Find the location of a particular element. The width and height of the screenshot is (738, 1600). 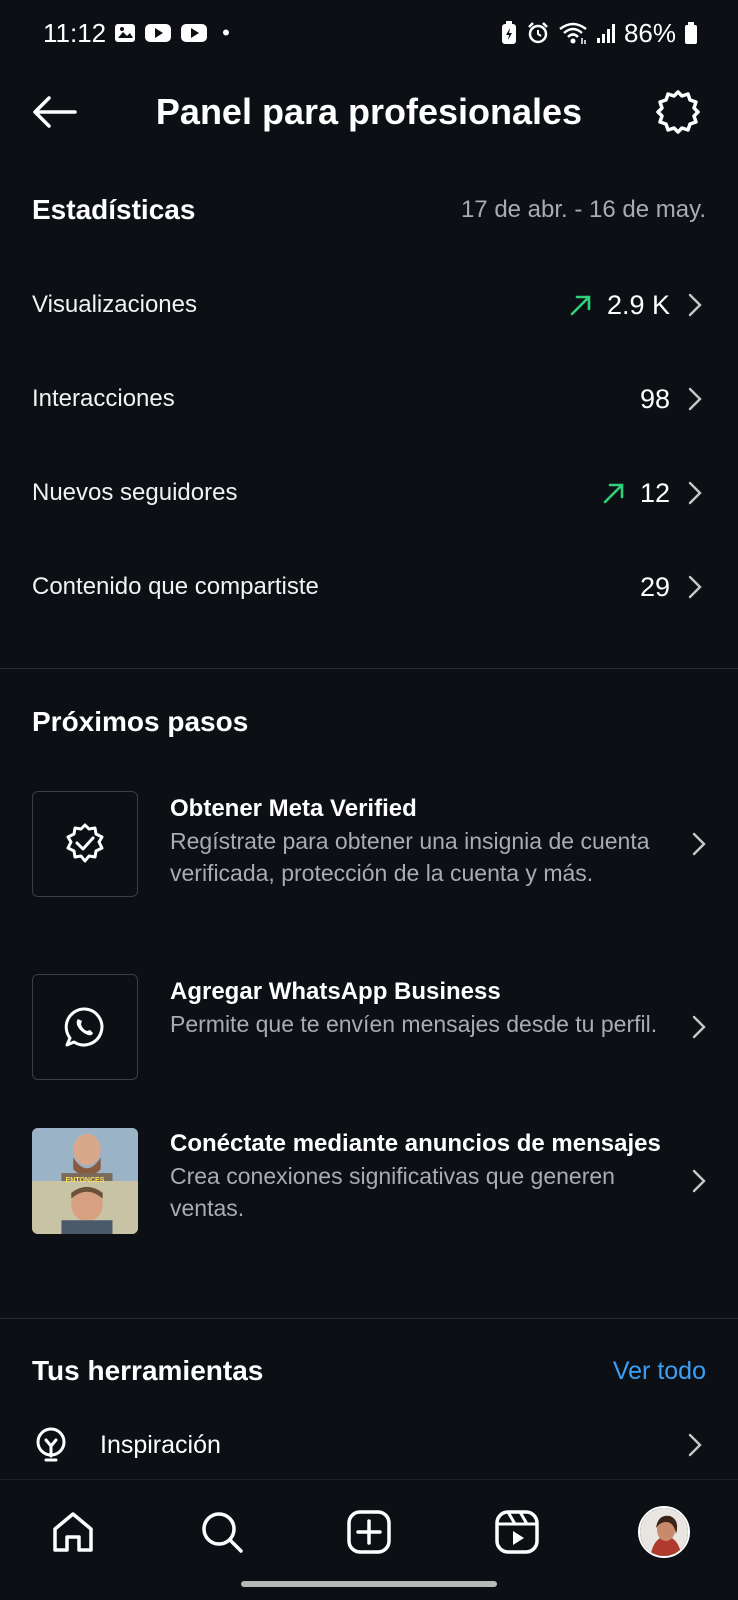

step-title: Agregar WhatsApp Business is located at coordinates (335, 991).